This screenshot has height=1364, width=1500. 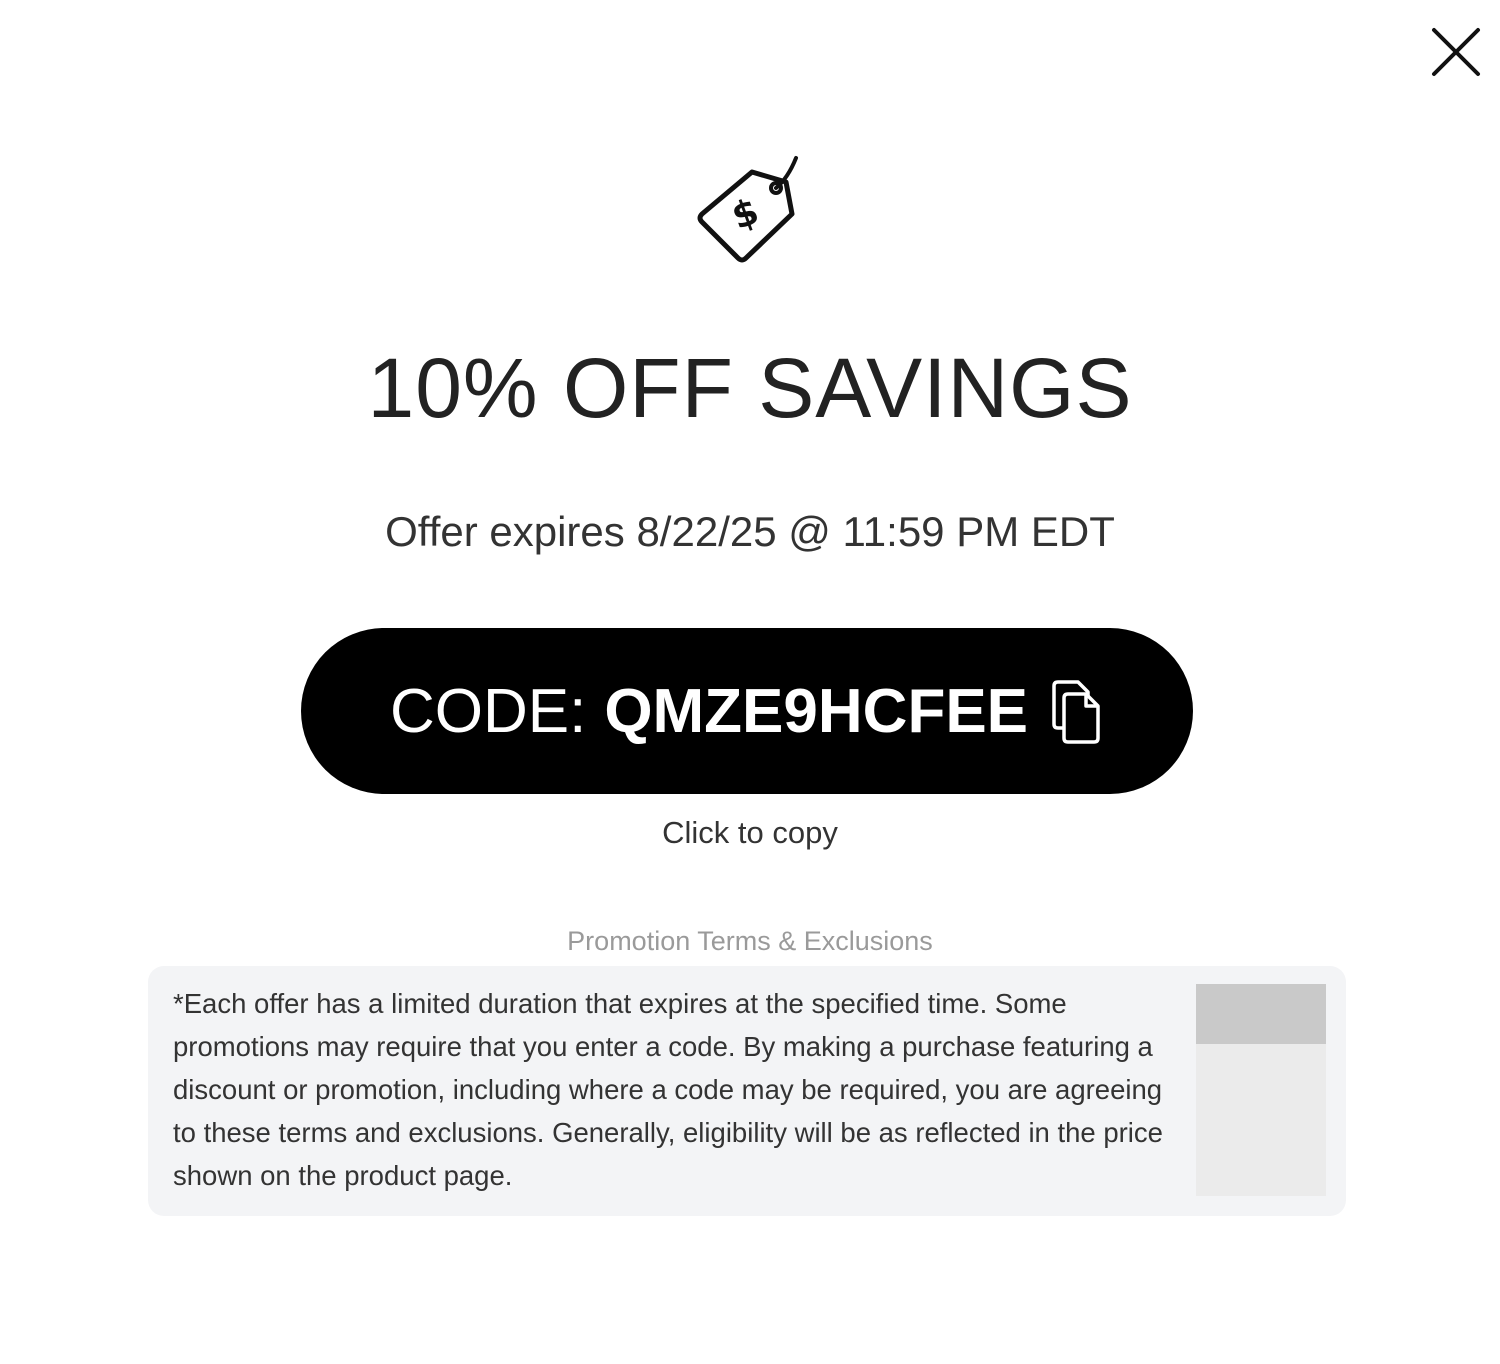 I want to click on copy-icon, so click(x=1074, y=711).